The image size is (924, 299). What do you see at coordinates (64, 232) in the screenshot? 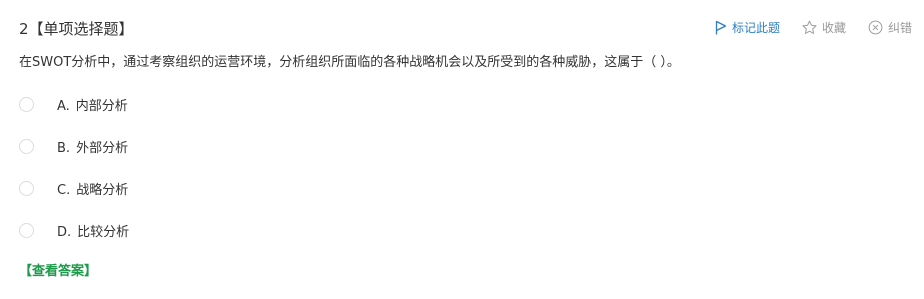
I see `option-letter: D.` at bounding box center [64, 232].